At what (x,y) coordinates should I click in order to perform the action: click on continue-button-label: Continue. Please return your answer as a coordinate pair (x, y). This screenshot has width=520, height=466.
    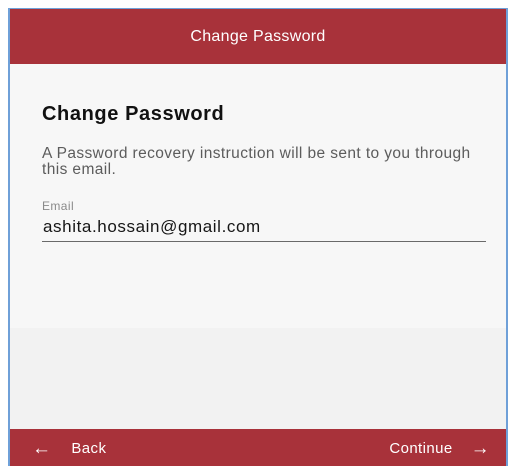
    Looking at the image, I should click on (421, 448).